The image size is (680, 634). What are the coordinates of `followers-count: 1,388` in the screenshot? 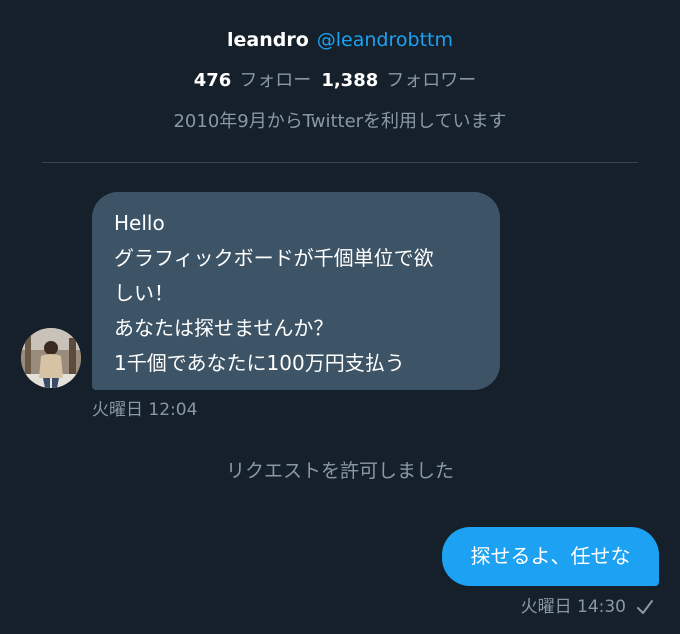 It's located at (349, 80).